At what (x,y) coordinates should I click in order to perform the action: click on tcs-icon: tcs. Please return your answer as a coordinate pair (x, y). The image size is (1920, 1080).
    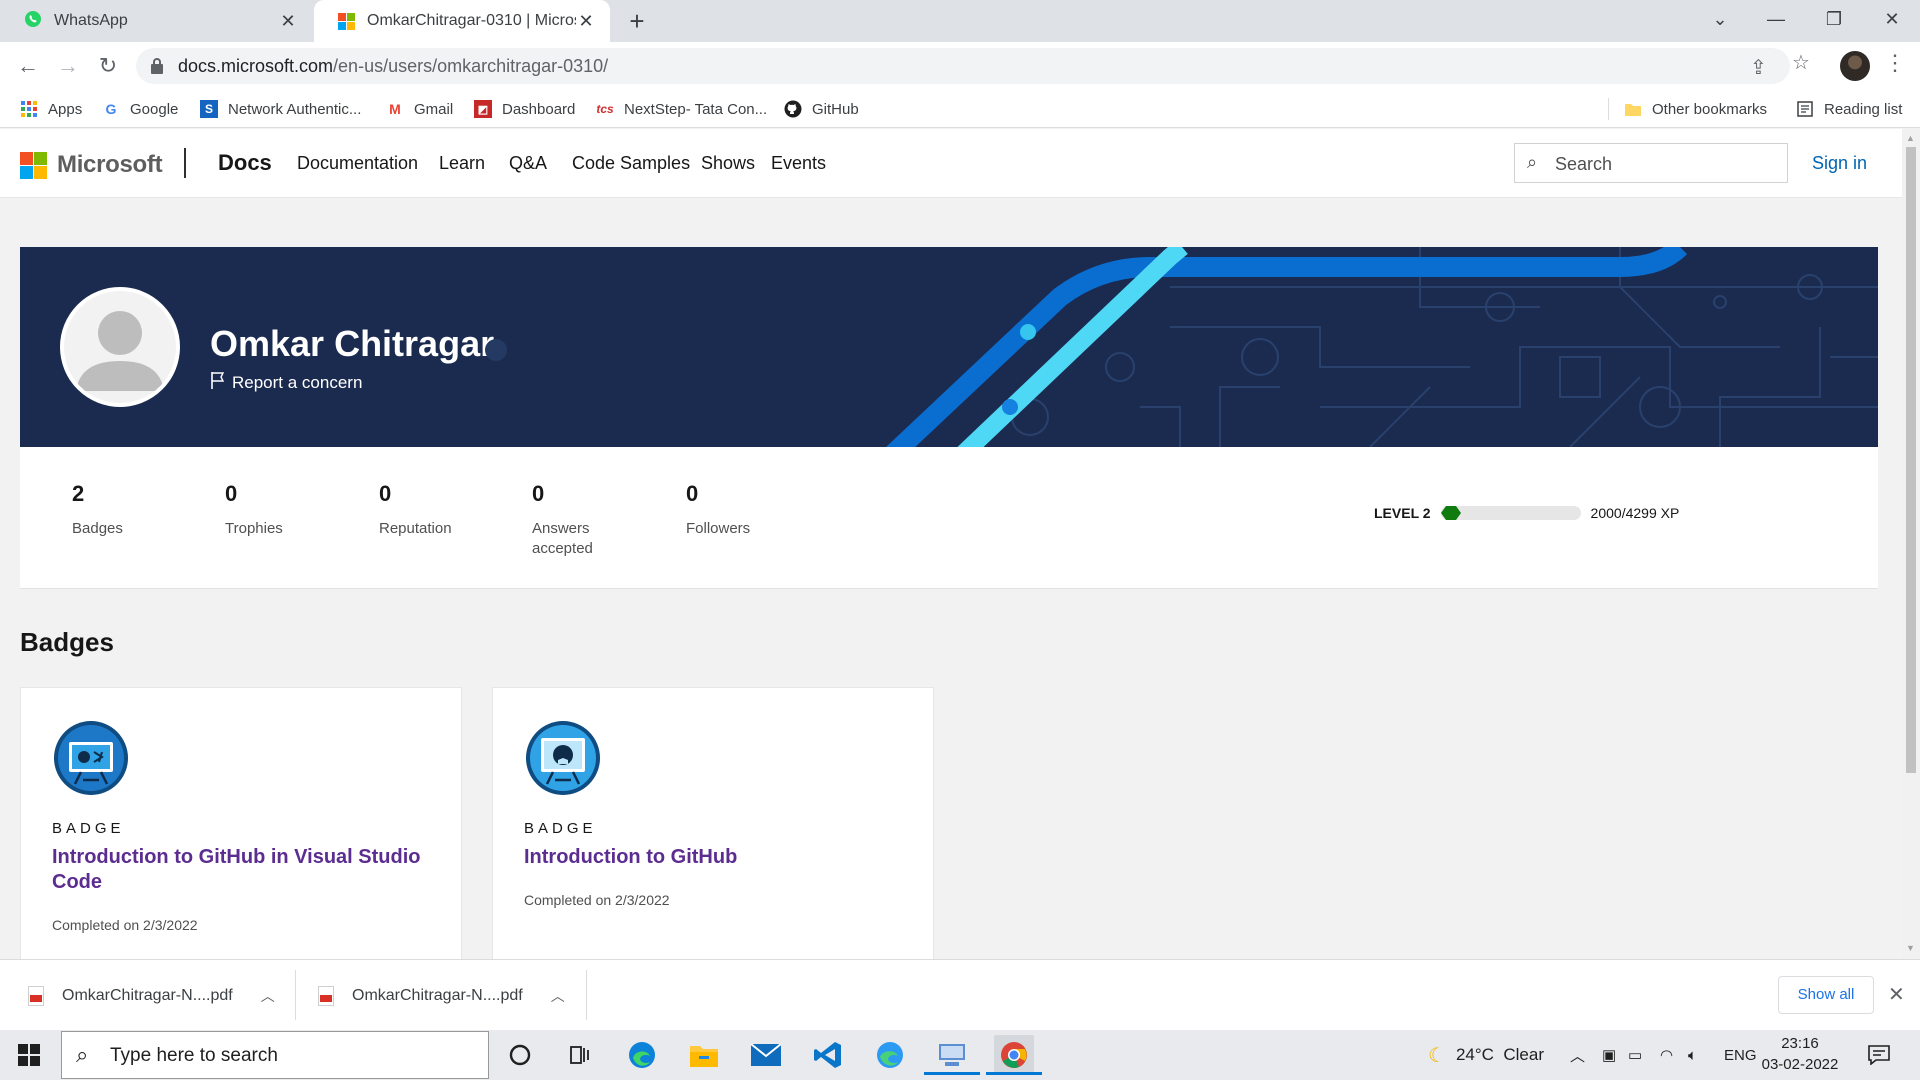
    Looking at the image, I should click on (605, 109).